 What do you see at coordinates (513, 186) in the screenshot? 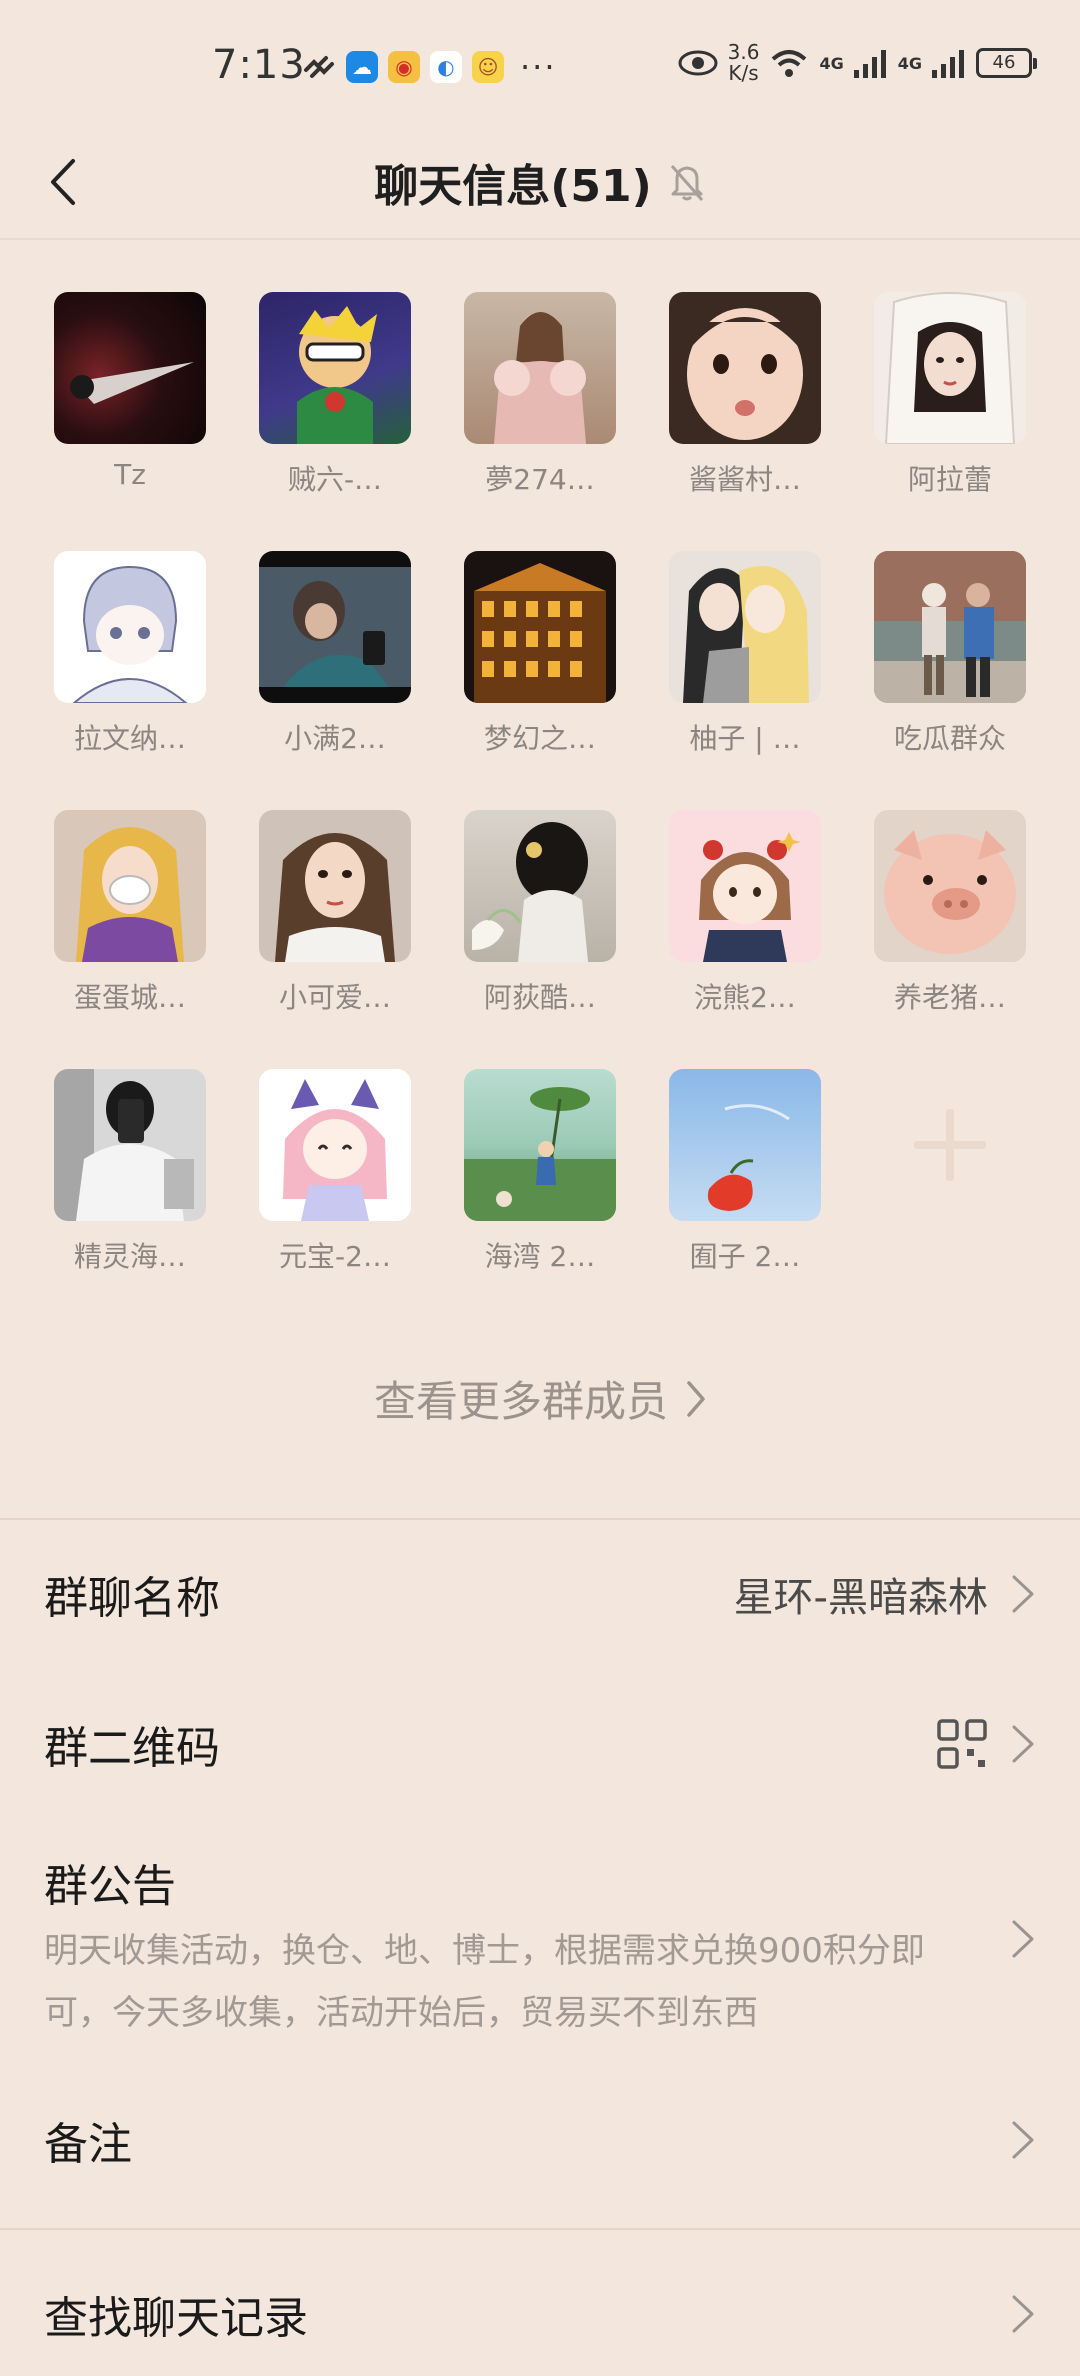
I see `page-title: 聊天信息(51)` at bounding box center [513, 186].